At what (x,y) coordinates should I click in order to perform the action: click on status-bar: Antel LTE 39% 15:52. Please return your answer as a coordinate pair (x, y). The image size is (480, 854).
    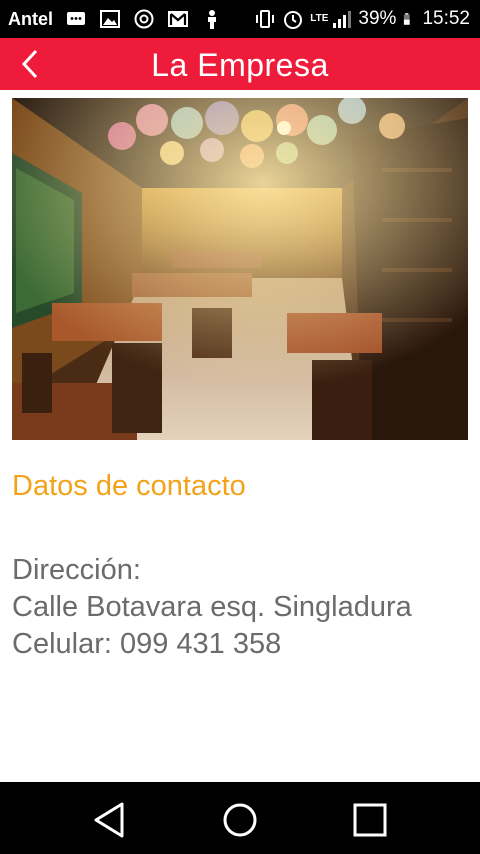
    Looking at the image, I should click on (240, 19).